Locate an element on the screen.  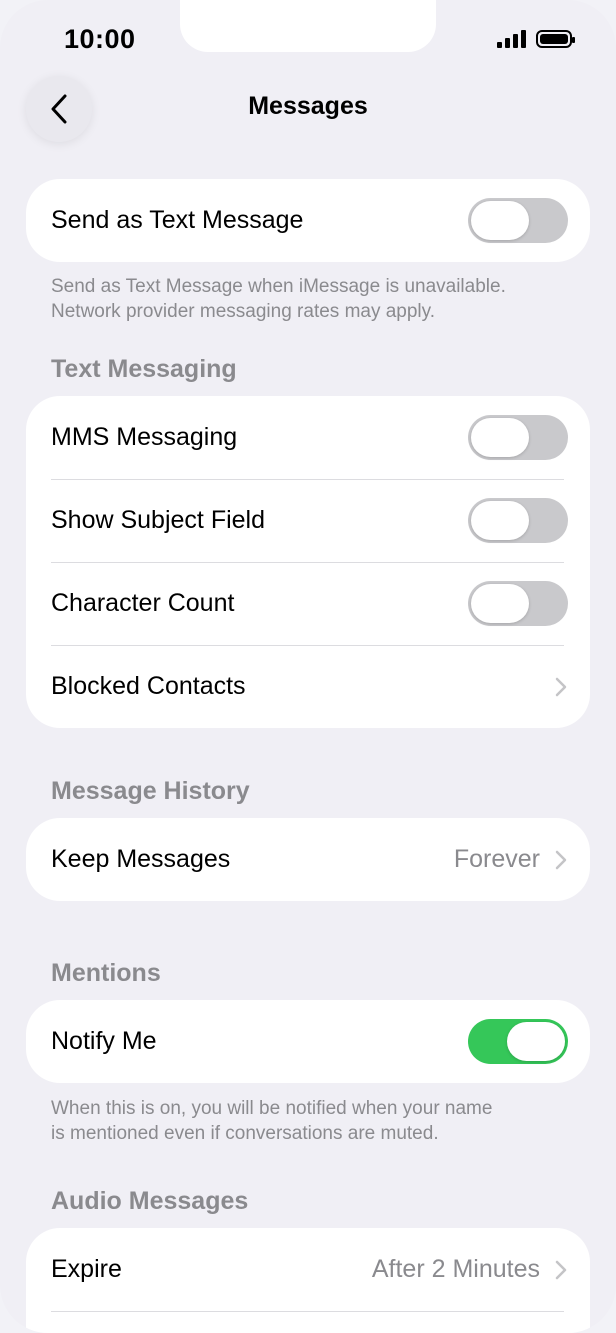
send-as-text-row: Send as Text Message is located at coordinates (308, 220).